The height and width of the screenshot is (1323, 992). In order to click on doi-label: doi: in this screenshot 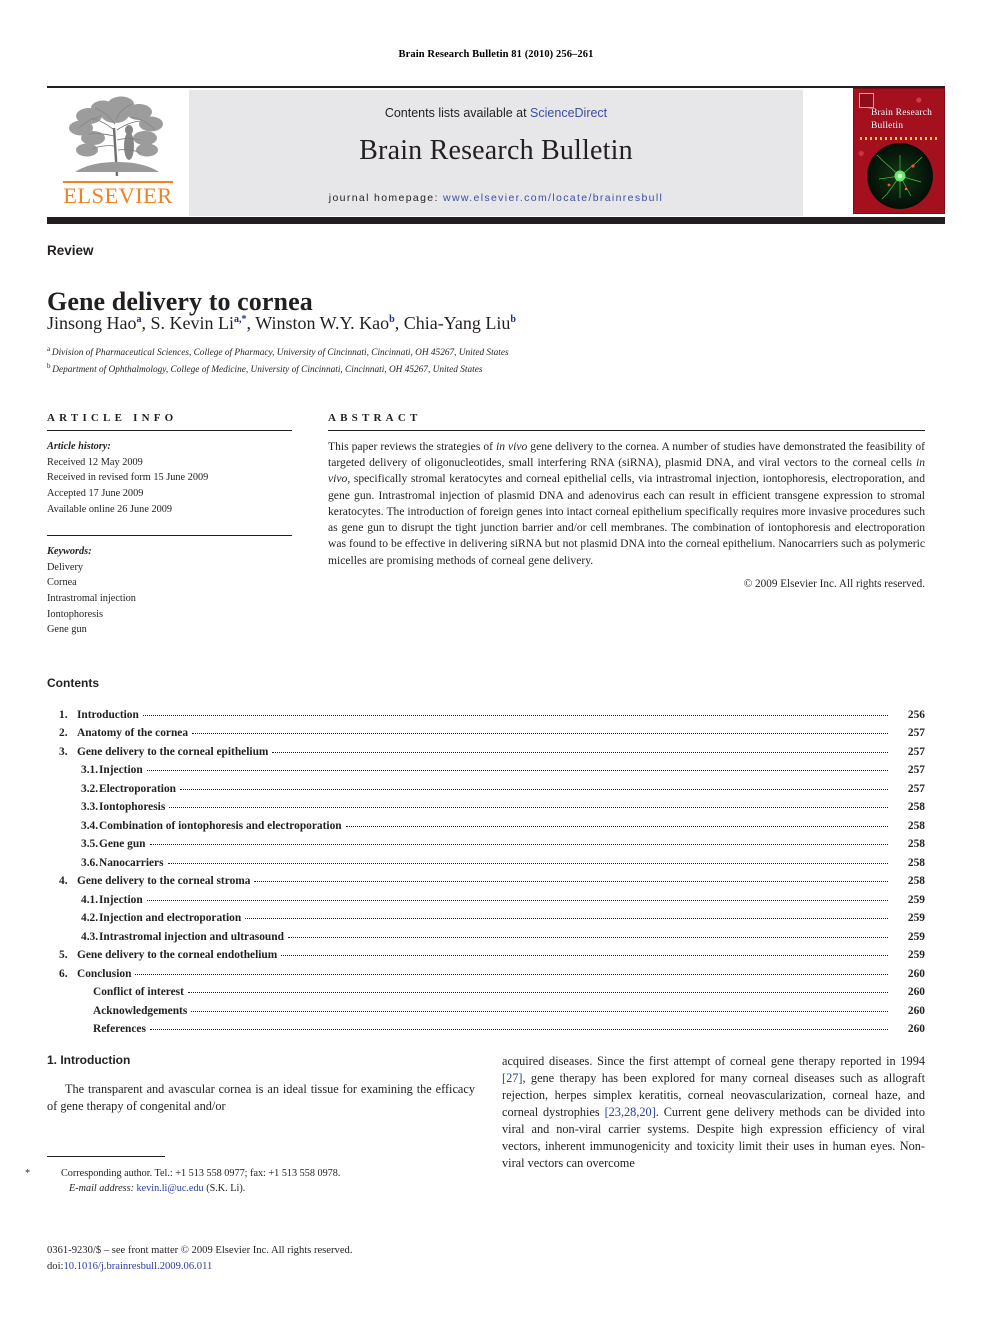, I will do `click(55, 1266)`.